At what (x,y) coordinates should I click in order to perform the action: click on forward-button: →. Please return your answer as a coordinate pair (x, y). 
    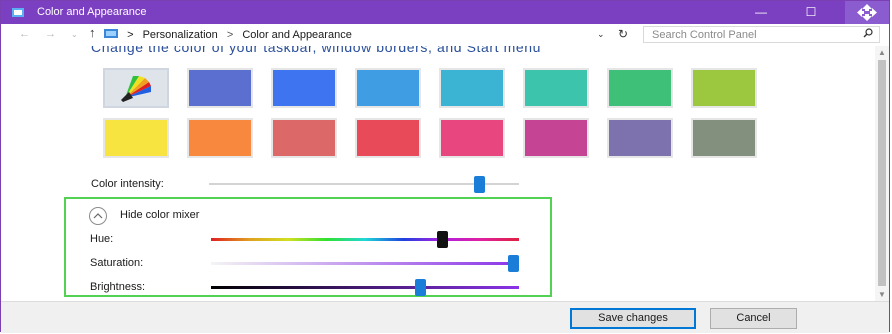
    Looking at the image, I should click on (50, 34).